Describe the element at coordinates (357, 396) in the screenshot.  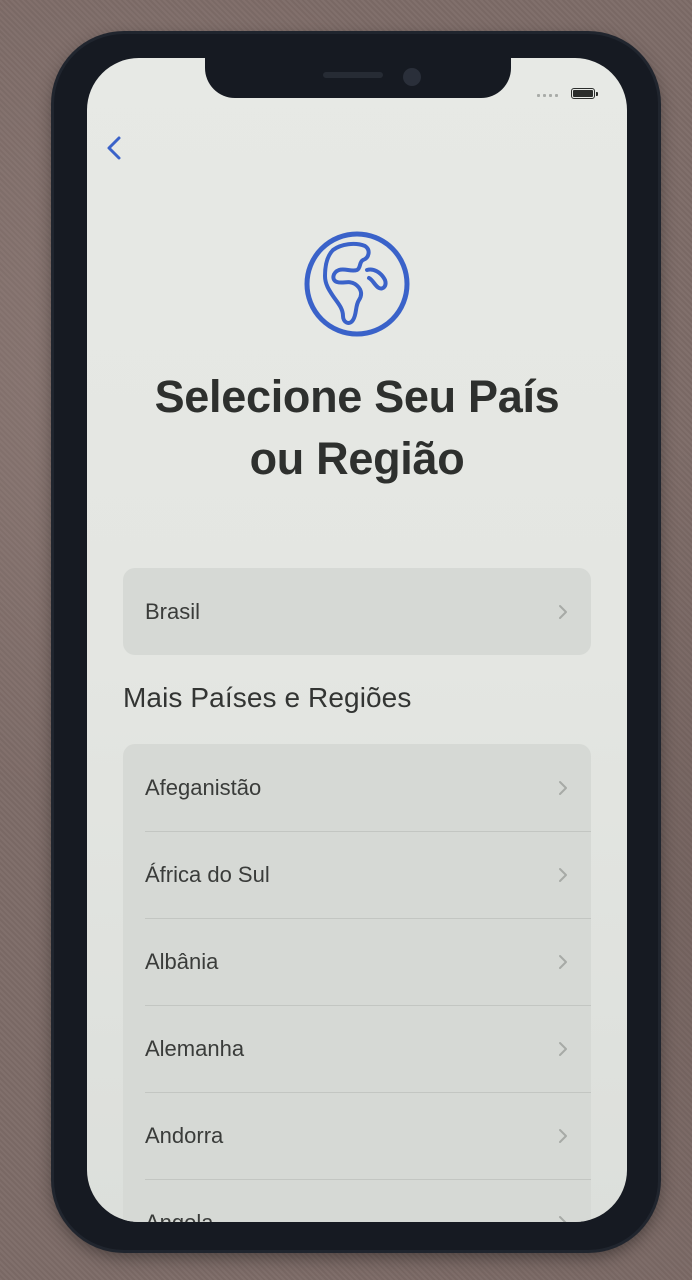
I see `page-title-line-1: Selecione Seu País` at that location.